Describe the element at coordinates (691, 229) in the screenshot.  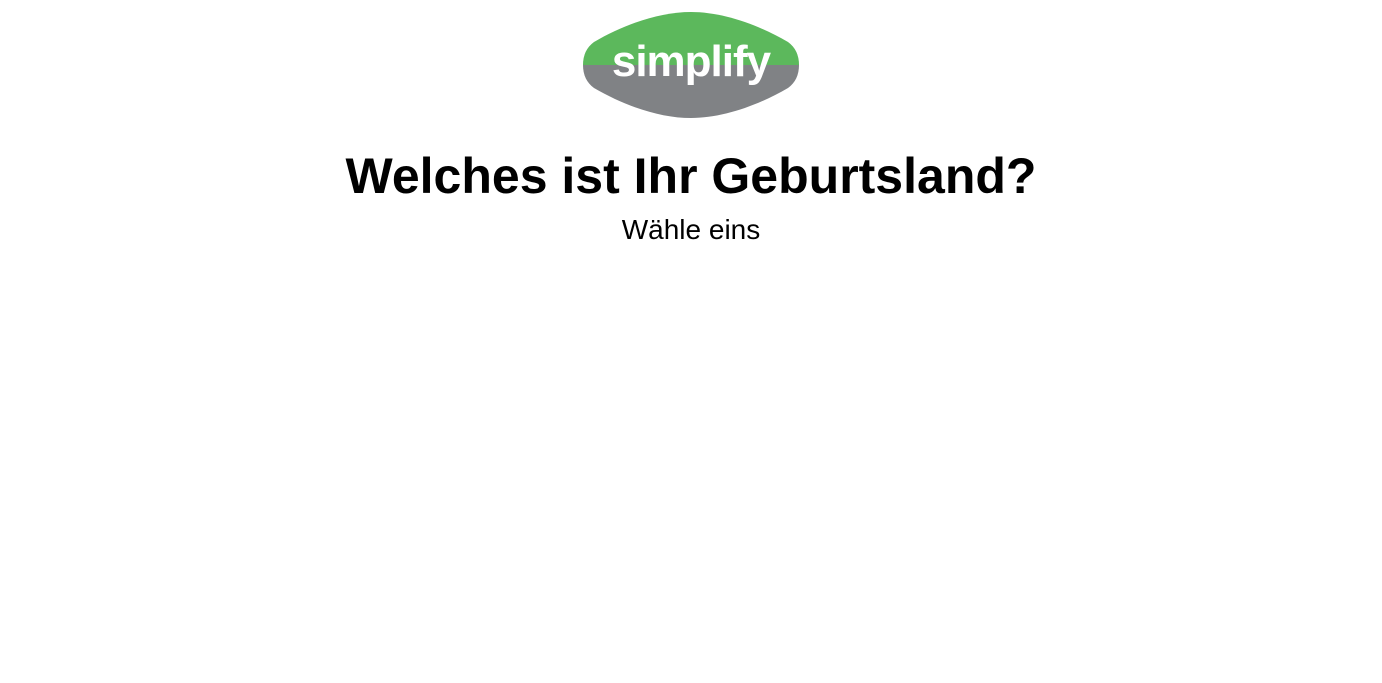
I see `page-subtitle: Wähle eins` at that location.